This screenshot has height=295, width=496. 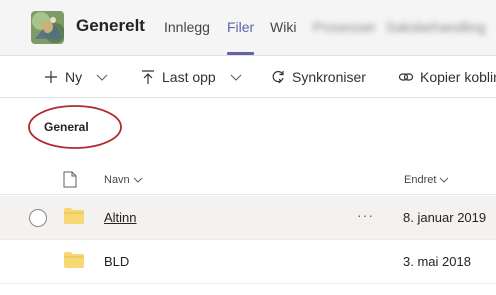 I want to click on tab-prosesser: Prosesser, so click(x=344, y=27).